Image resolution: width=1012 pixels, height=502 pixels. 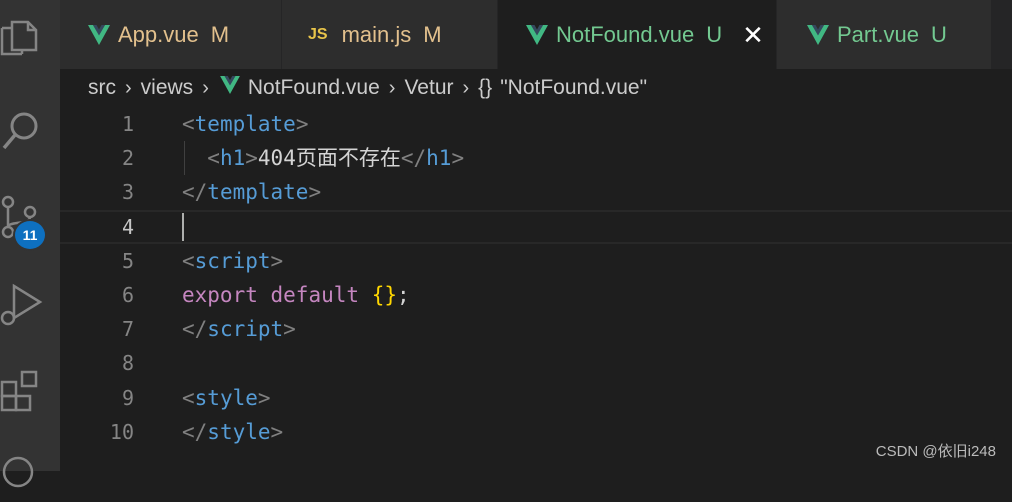 What do you see at coordinates (24, 38) in the screenshot?
I see `files-icon` at bounding box center [24, 38].